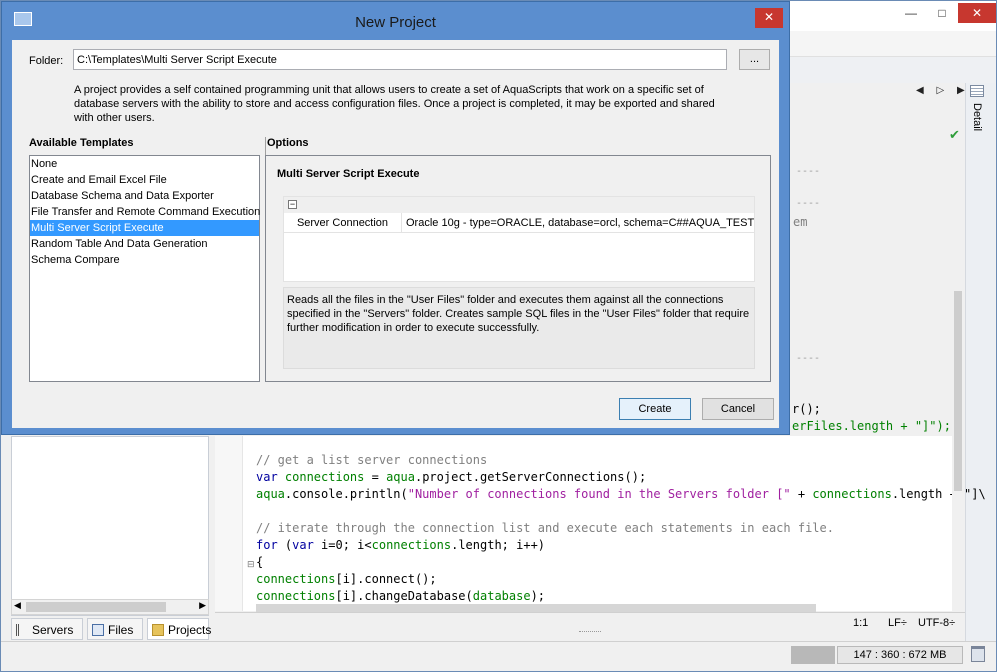  Describe the element at coordinates (348, 174) in the screenshot. I see `option-title: Multi Server Script Execute` at that location.